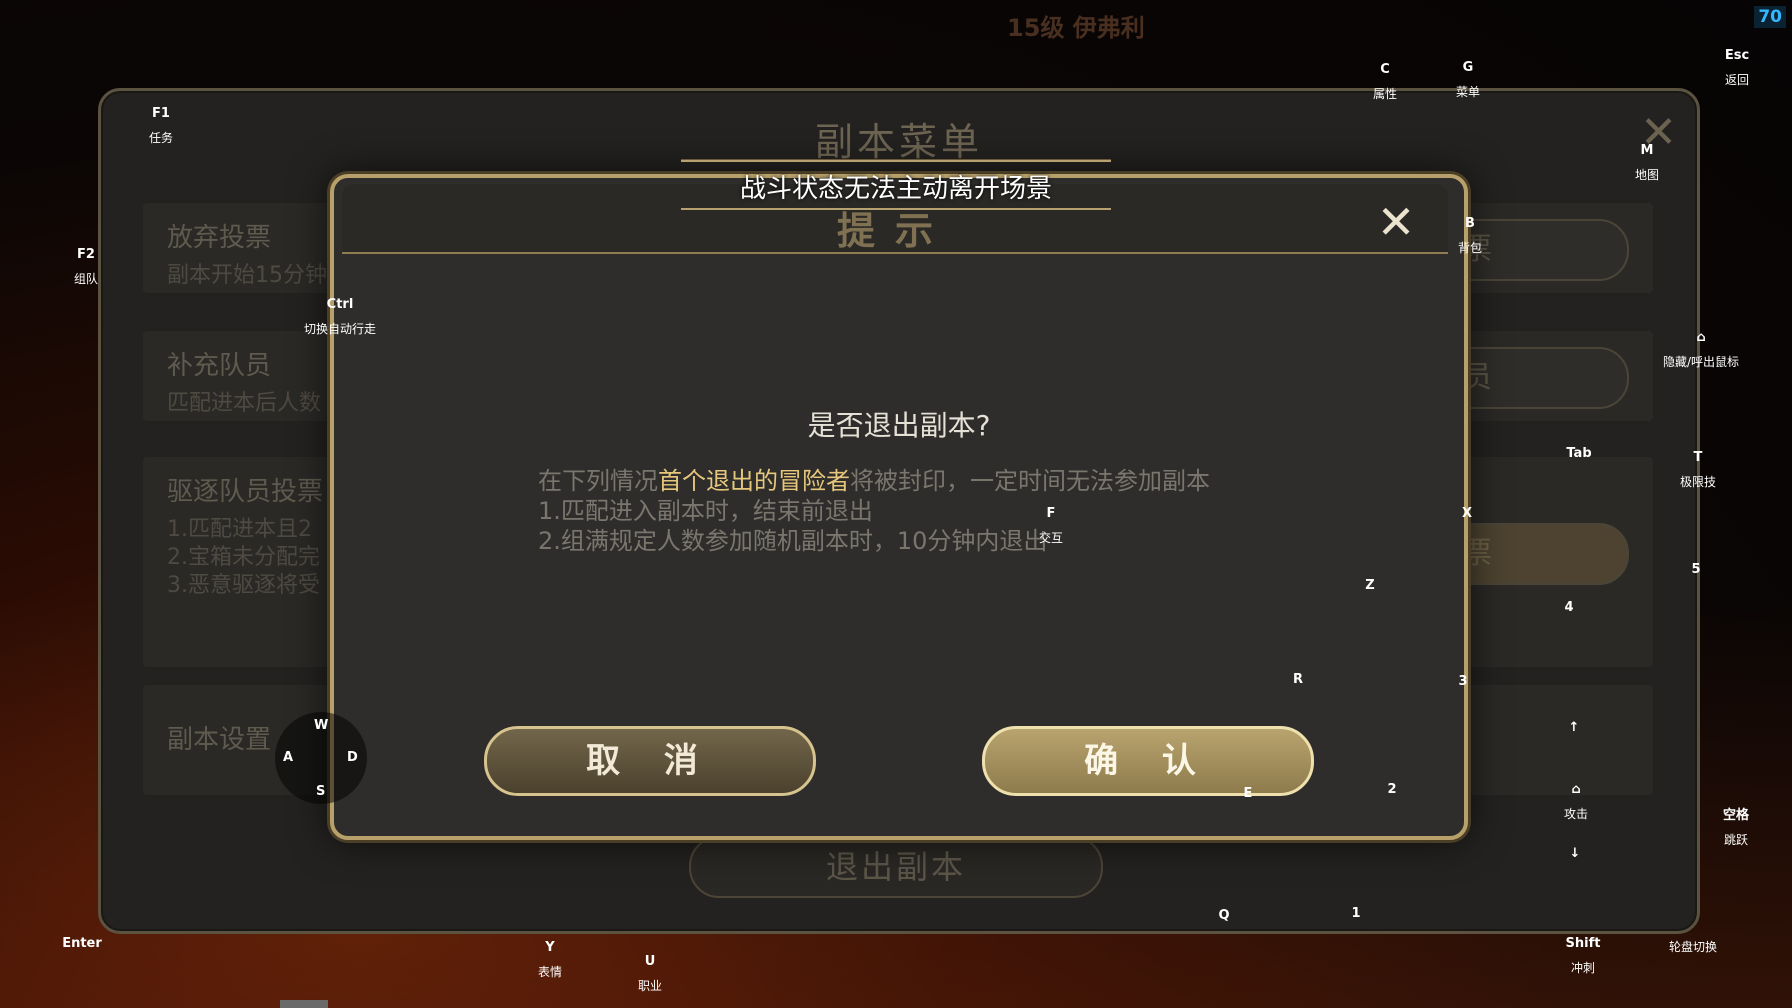 Image resolution: width=1792 pixels, height=1008 pixels. What do you see at coordinates (1701, 350) in the screenshot?
I see `hint-mouse-toggle: ⌂ 隐藏/呼出鼠标` at bounding box center [1701, 350].